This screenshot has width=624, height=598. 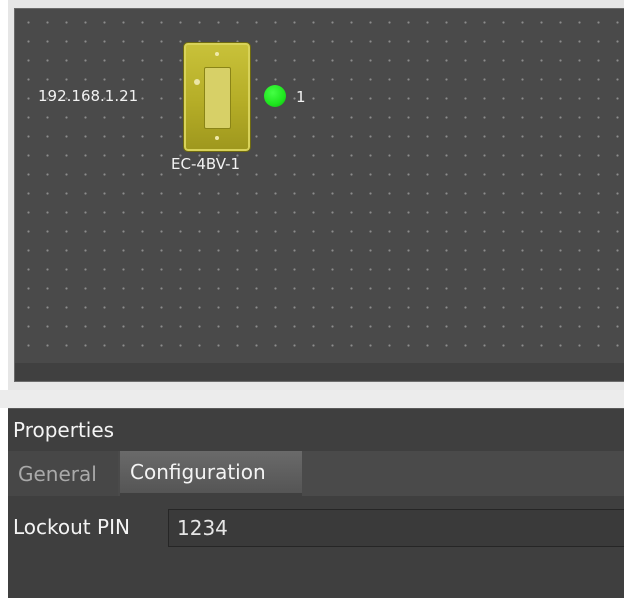 I want to click on lockout-pin-input, so click(x=396, y=528).